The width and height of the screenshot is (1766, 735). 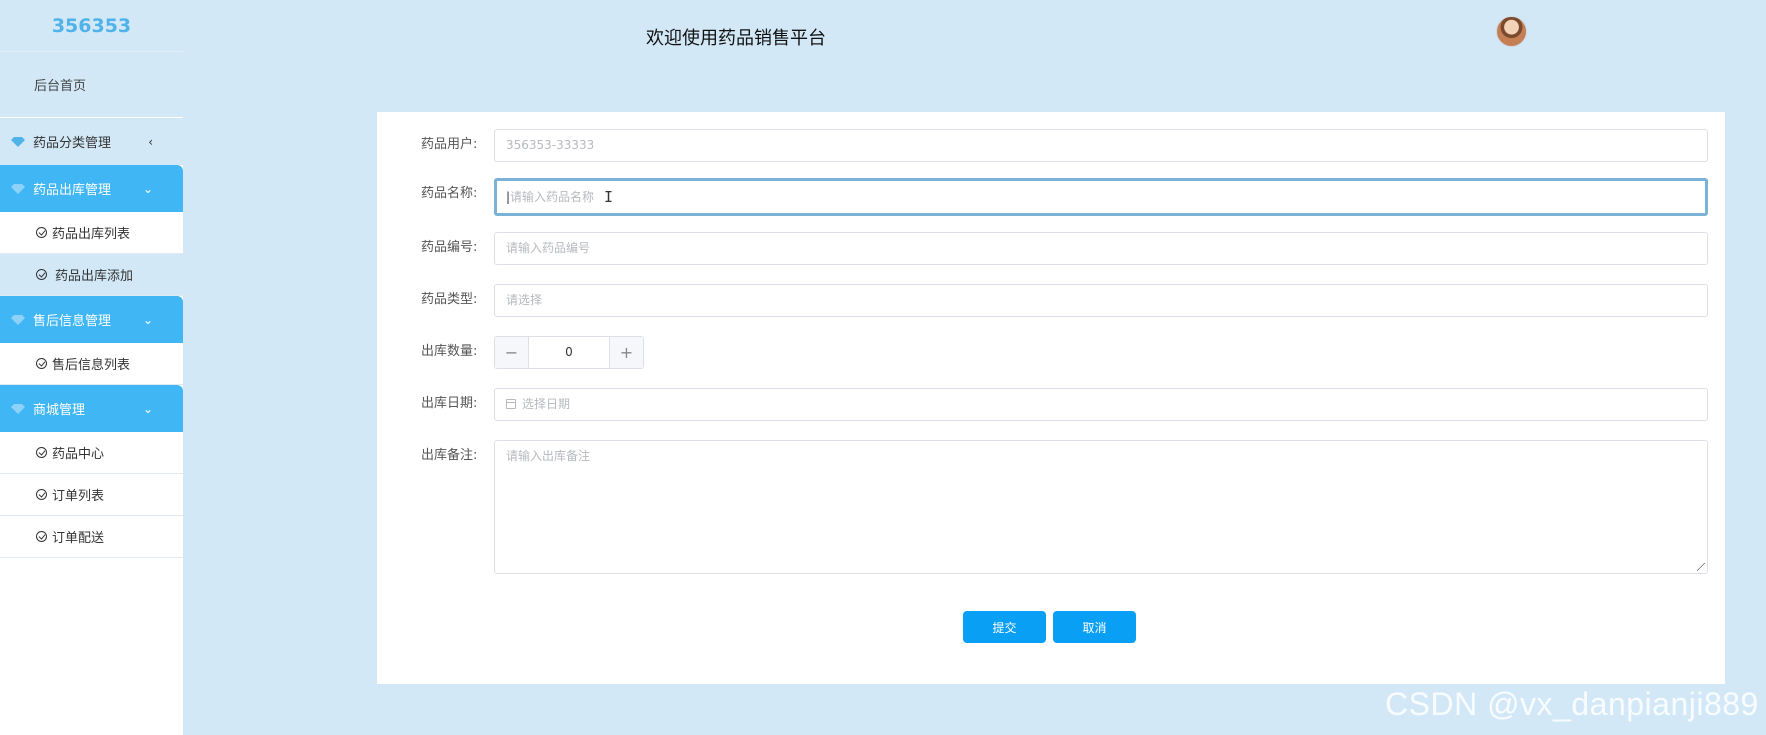 I want to click on sidebar-item-label: 药品中心, so click(x=78, y=454).